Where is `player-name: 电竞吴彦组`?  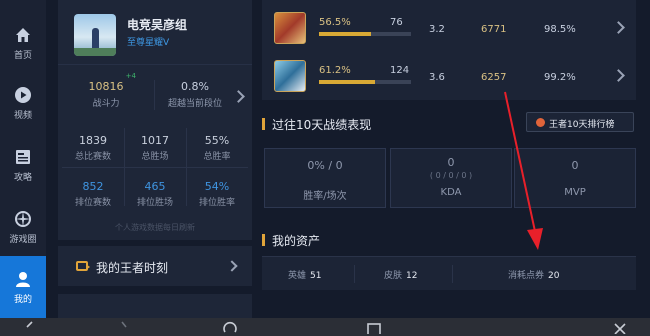 player-name: 电竞吴彦组 is located at coordinates (157, 25).